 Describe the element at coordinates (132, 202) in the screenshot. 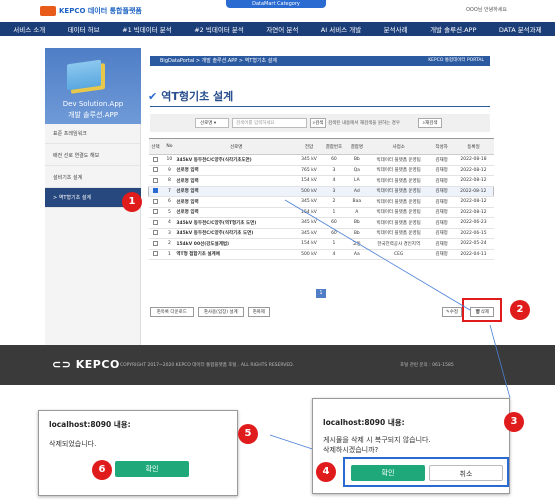

I see `step-badge-1: 1` at that location.